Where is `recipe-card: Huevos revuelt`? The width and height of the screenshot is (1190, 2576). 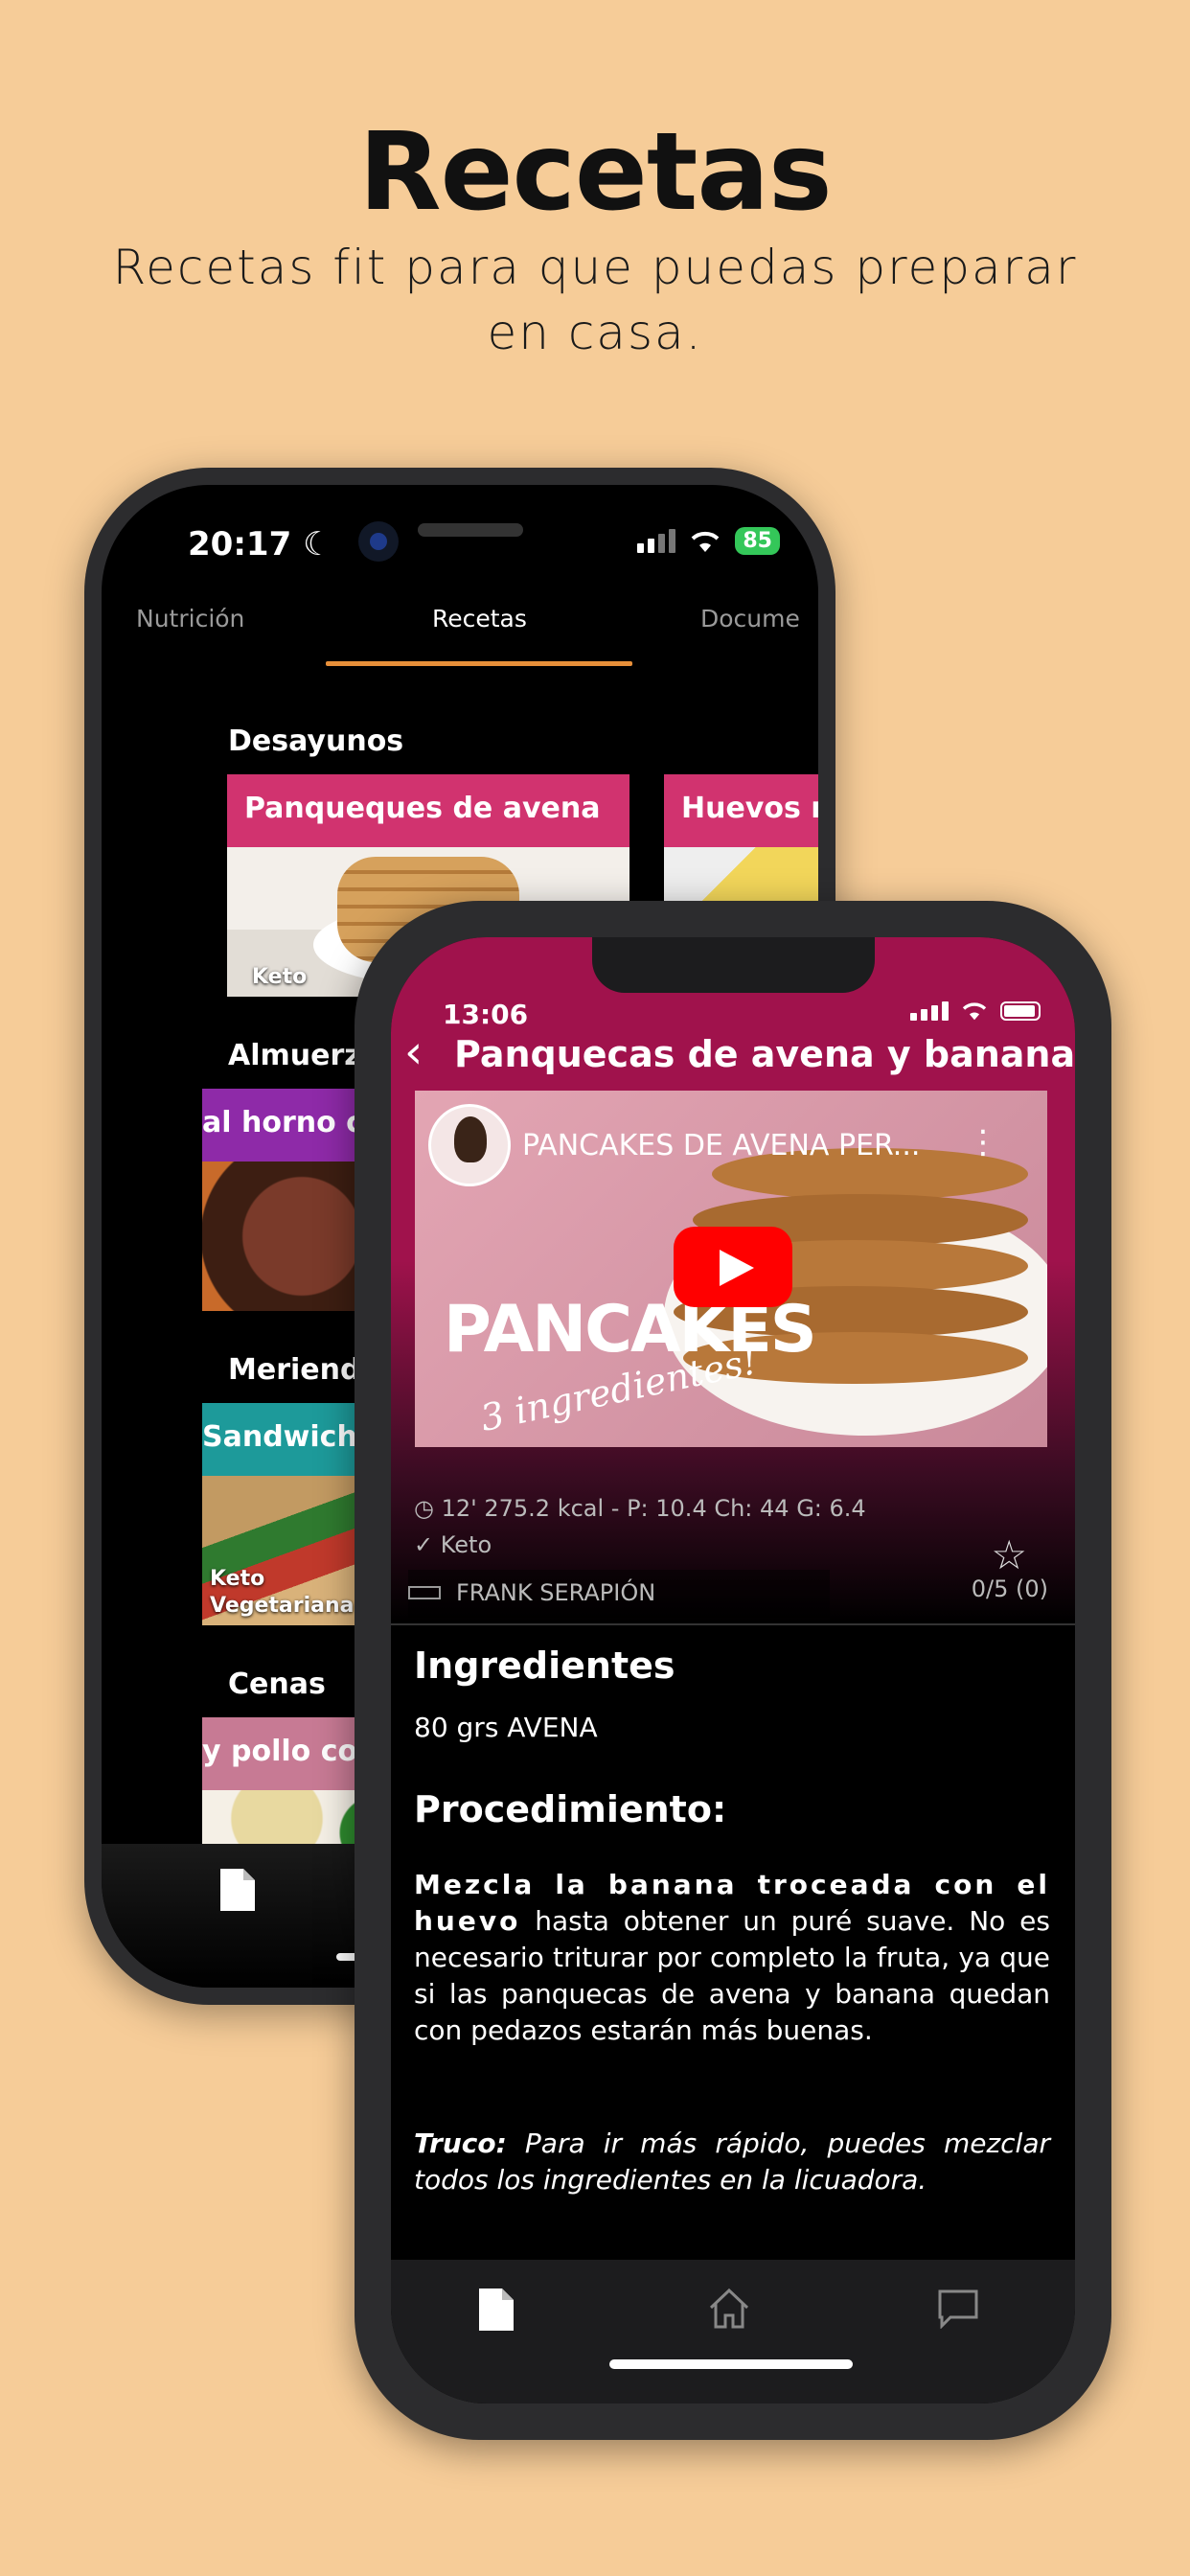
recipe-card: Huevos revuelt is located at coordinates (741, 848).